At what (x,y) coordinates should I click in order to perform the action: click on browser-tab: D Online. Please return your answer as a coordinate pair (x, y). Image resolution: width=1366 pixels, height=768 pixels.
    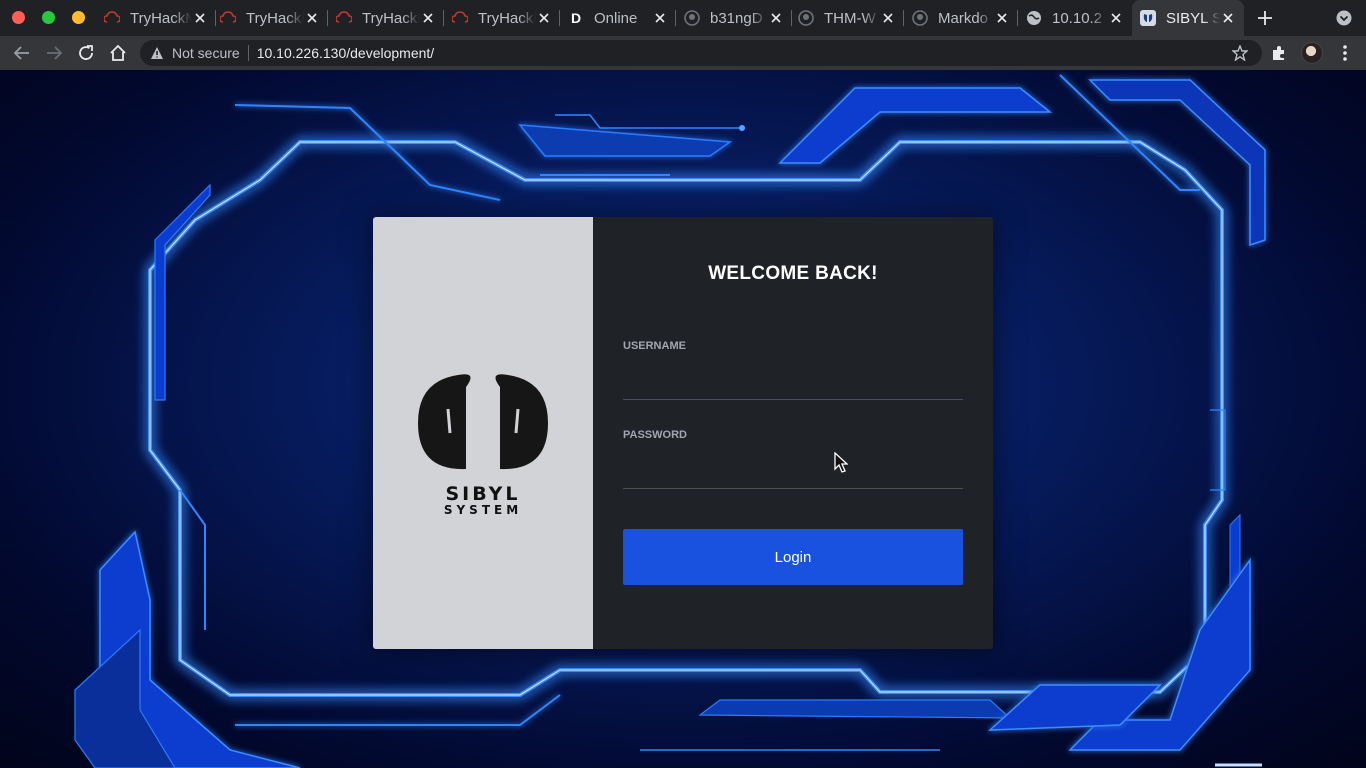
    Looking at the image, I should click on (622, 18).